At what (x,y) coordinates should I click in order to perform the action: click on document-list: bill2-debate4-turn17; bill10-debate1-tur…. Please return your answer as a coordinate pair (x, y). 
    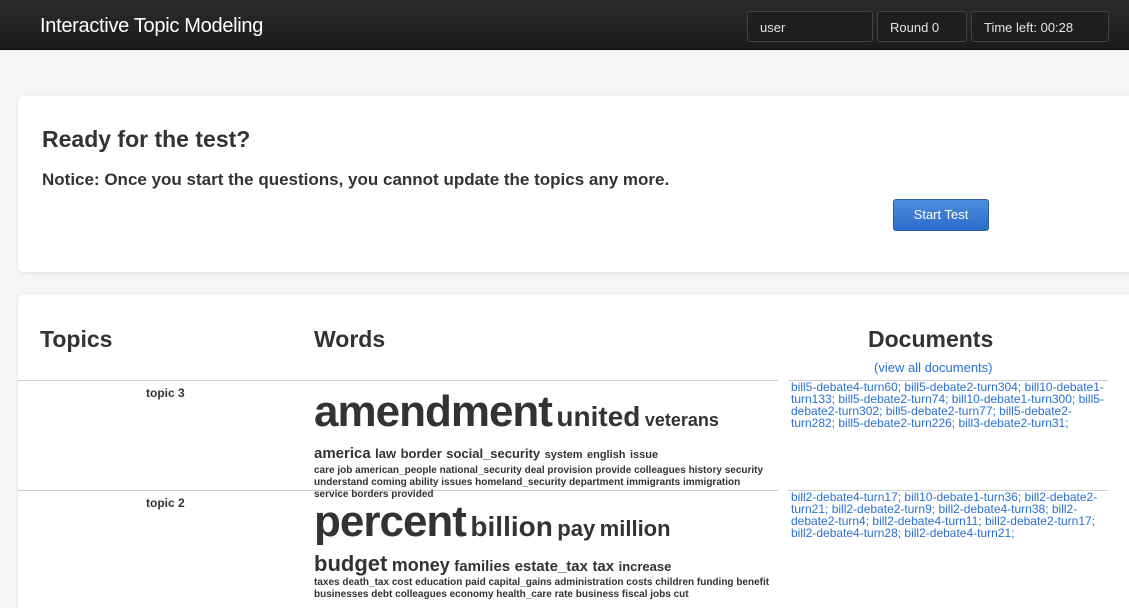
    Looking at the image, I should click on (944, 515).